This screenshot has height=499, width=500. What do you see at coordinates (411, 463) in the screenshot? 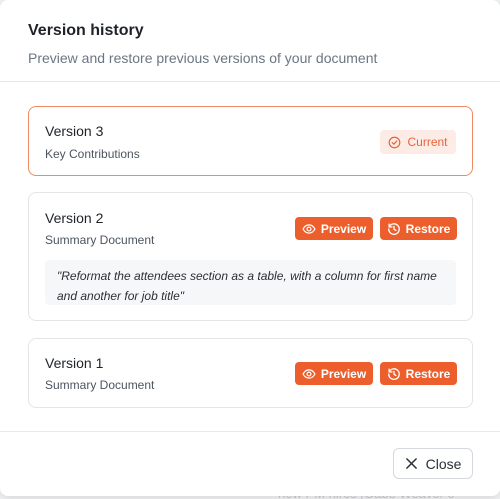
I see `close-icon` at bounding box center [411, 463].